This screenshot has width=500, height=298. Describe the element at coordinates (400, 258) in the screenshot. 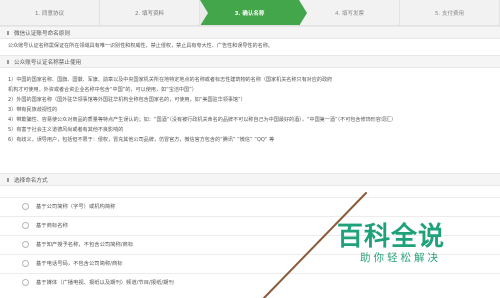

I see `watermark-subtitle: 助你轻松解决` at that location.